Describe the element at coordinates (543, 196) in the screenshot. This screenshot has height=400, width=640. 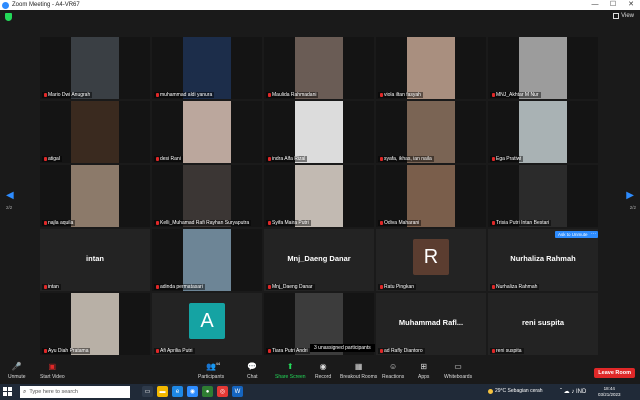
I see `participant-tile: Trisia Putri Intan Bestari` at that location.